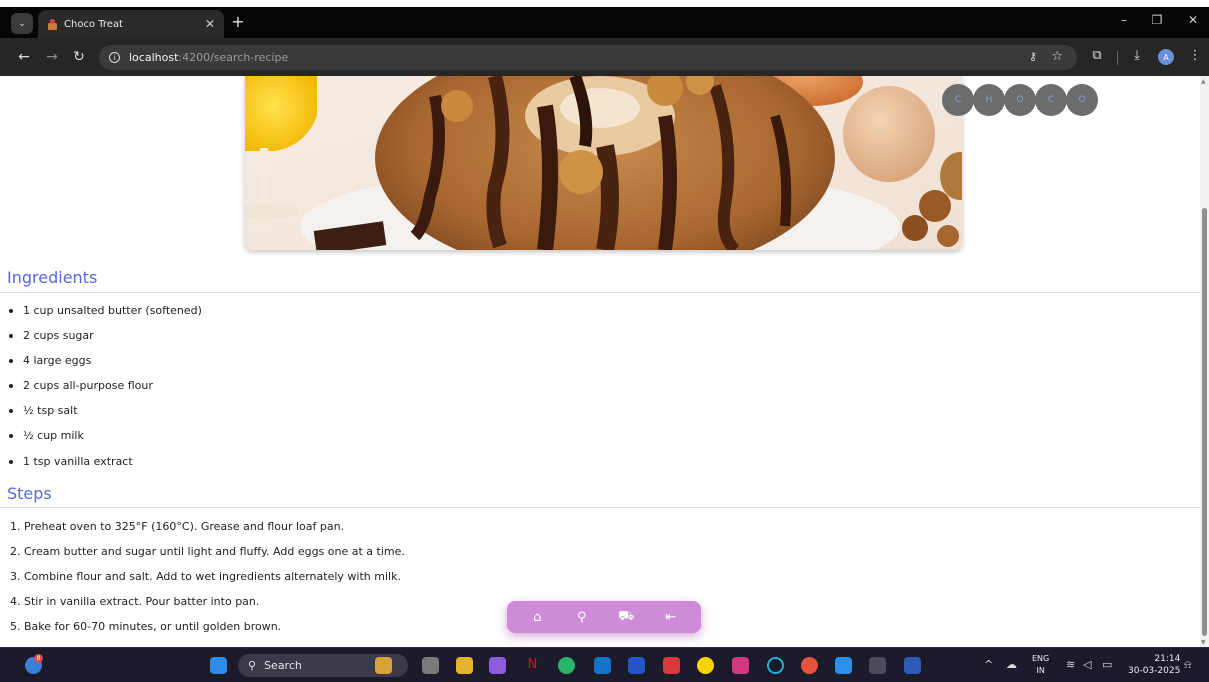 The width and height of the screenshot is (1209, 682). I want to click on outlook-icon, so click(602, 665).